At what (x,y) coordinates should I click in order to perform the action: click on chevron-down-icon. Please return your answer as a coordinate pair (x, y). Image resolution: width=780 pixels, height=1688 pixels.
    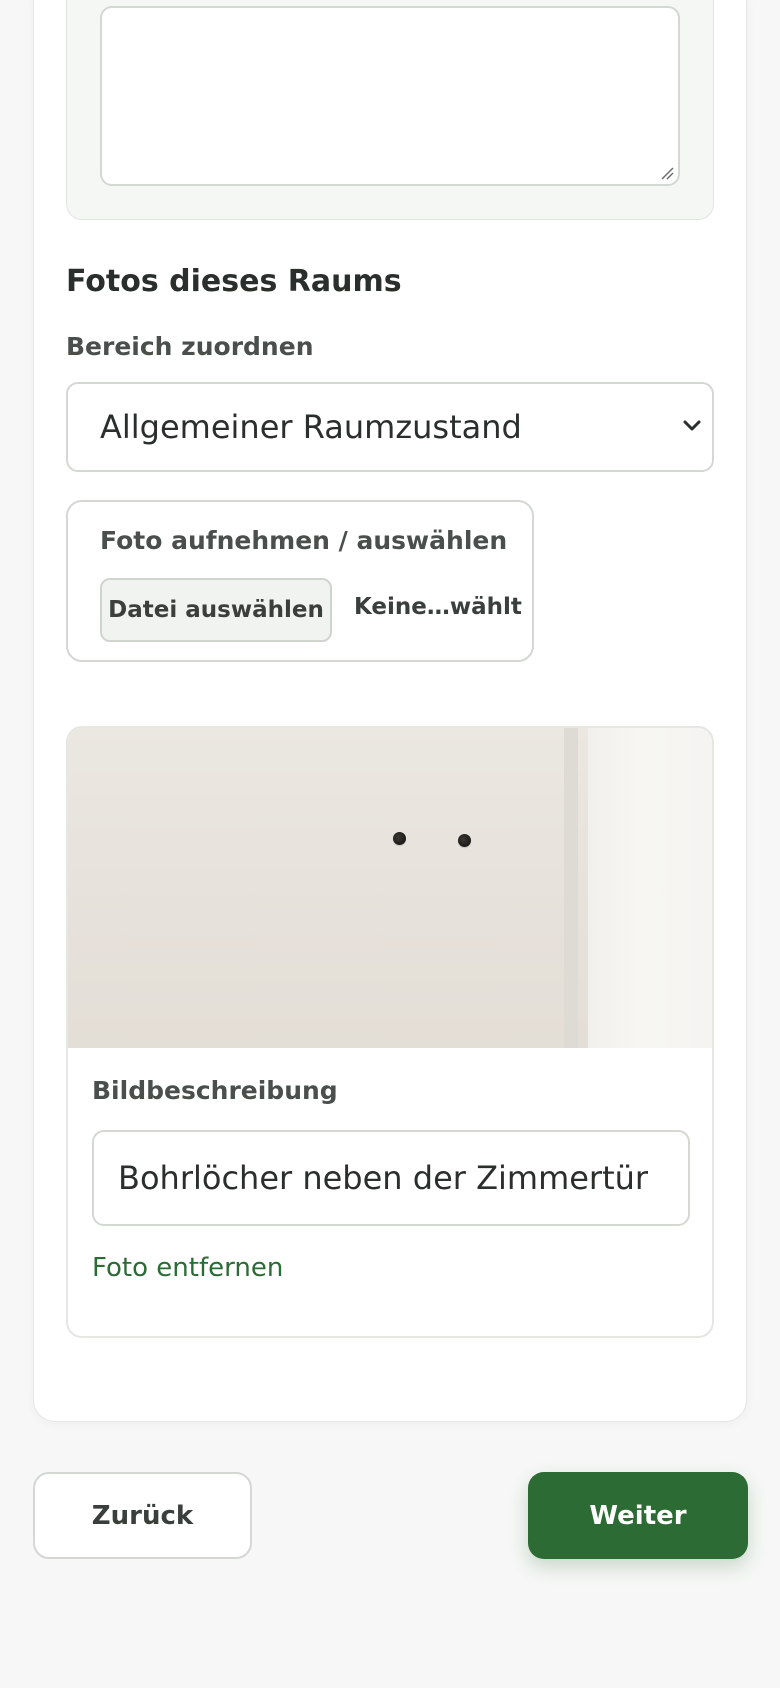
    Looking at the image, I should click on (692, 425).